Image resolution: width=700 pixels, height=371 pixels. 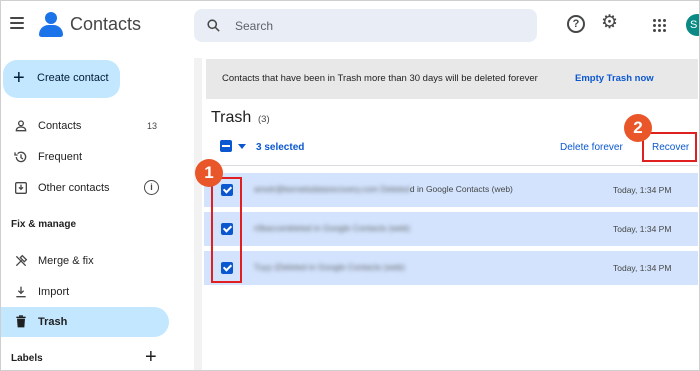 I want to click on sidebar-item-label: Trash, so click(x=53, y=322).